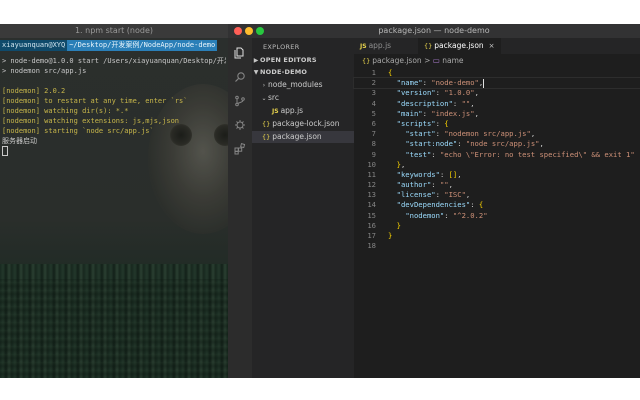 Image resolution: width=640 pixels, height=400 pixels. Describe the element at coordinates (371, 195) in the screenshot. I see `line-number: 13` at that location.